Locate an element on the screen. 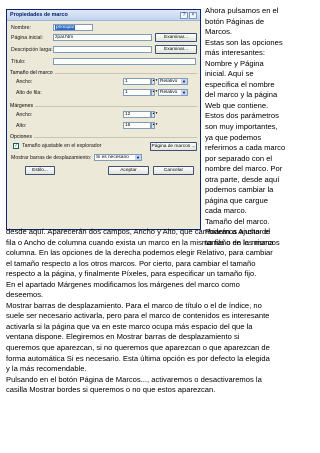 This screenshot has width=320, height=453. dialog-titlebar: Propiedades de marco ? × is located at coordinates (103, 15).